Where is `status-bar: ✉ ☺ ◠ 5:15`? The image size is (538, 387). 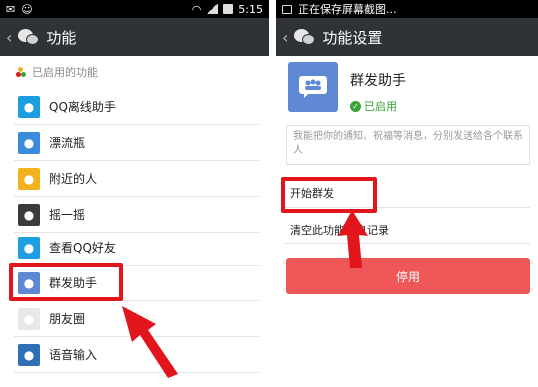
status-bar: ✉ ☺ ◠ 5:15 is located at coordinates (134, 9).